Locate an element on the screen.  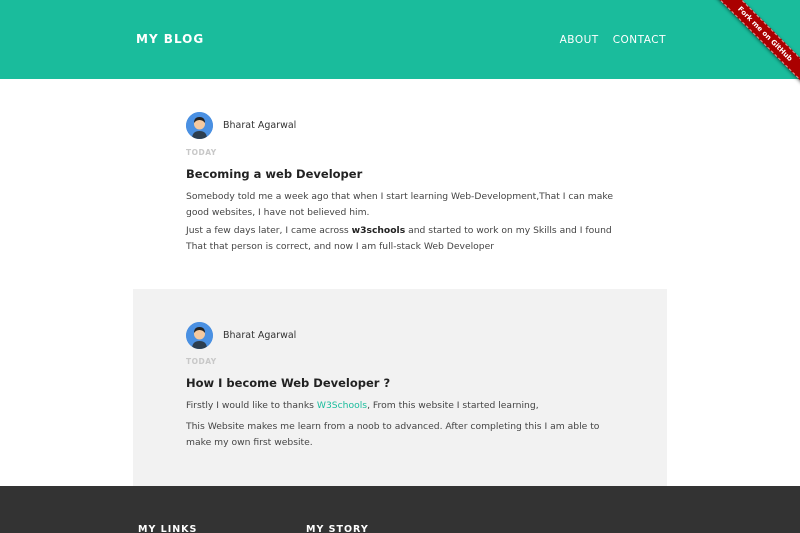
footer-heading-links: MY LINKS is located at coordinates (168, 528).